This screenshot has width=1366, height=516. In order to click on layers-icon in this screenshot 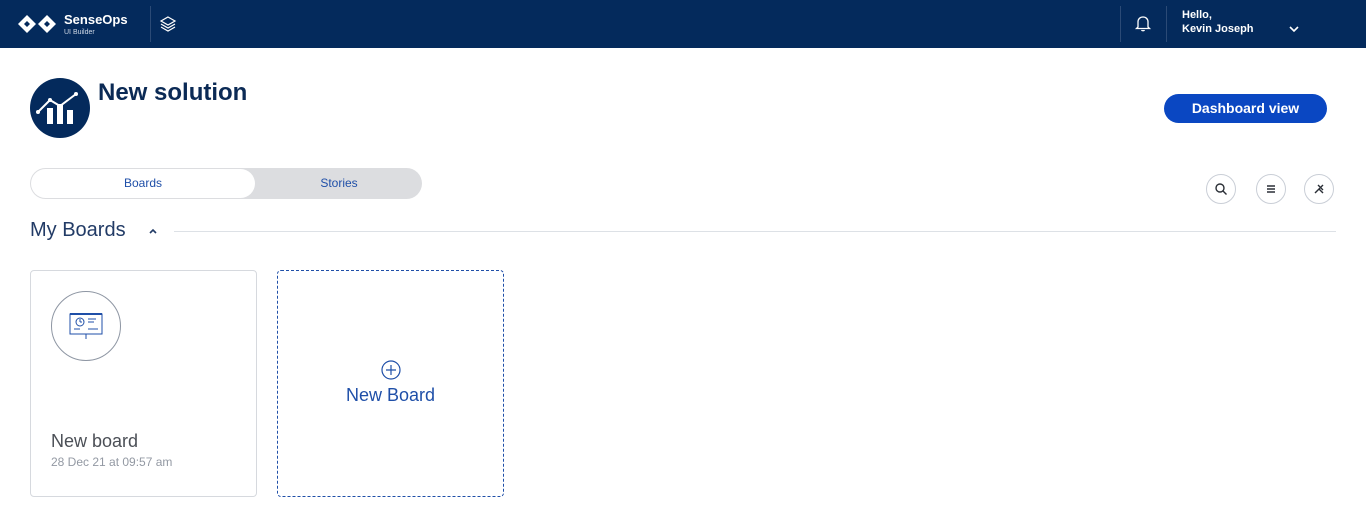, I will do `click(168, 24)`.